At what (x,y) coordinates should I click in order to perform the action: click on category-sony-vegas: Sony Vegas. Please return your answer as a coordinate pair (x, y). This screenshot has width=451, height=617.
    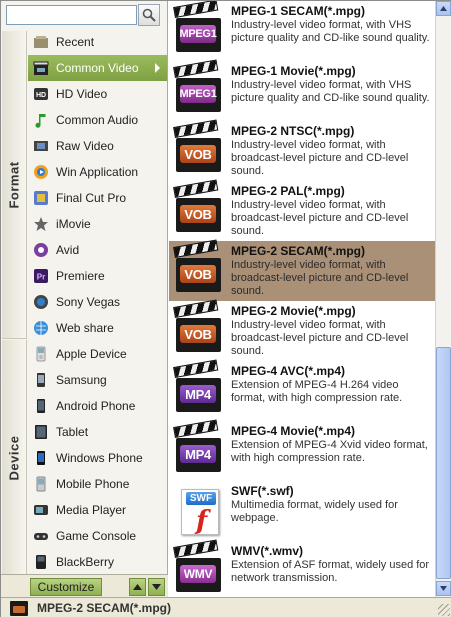
    Looking at the image, I should click on (97, 302).